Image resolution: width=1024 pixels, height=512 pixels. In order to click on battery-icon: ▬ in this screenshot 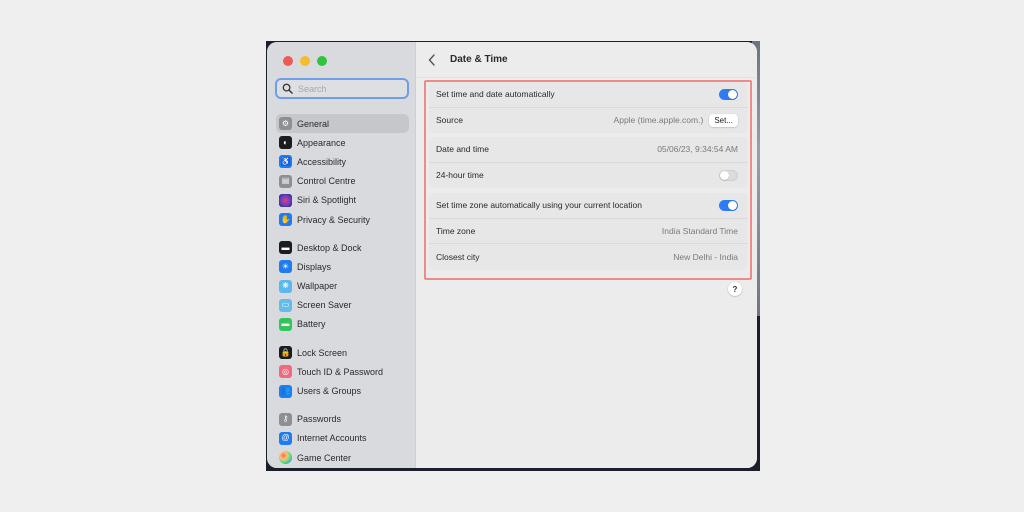, I will do `click(285, 324)`.